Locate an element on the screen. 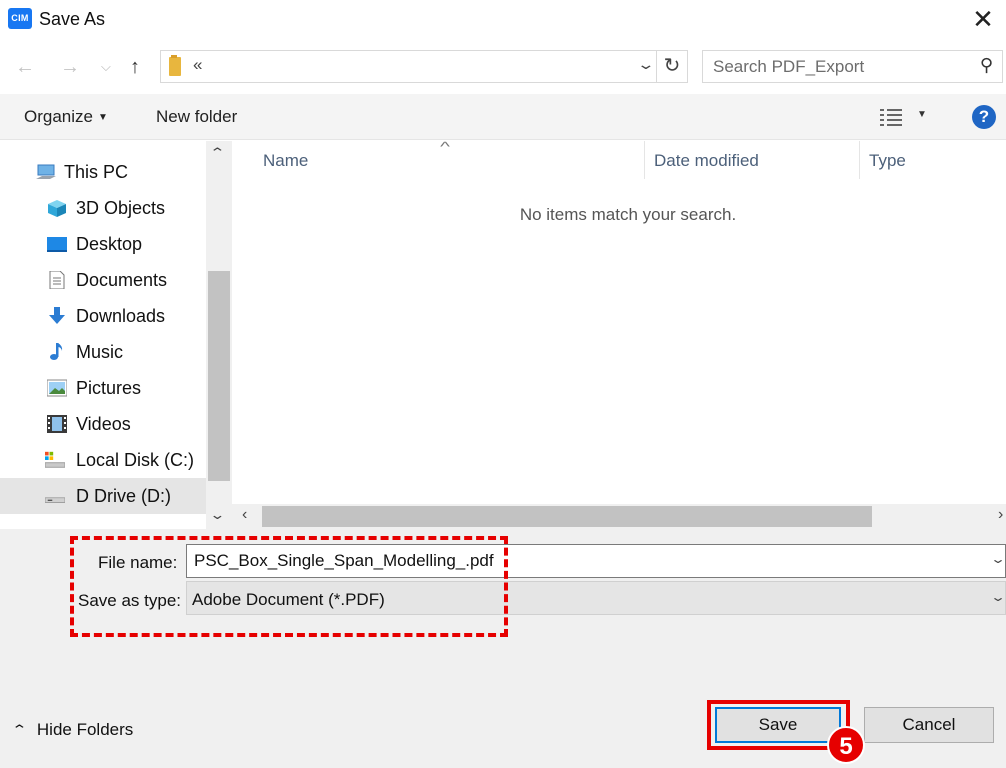 This screenshot has width=1006, height=768. hide-folders-label: Hide Folders is located at coordinates (85, 729).